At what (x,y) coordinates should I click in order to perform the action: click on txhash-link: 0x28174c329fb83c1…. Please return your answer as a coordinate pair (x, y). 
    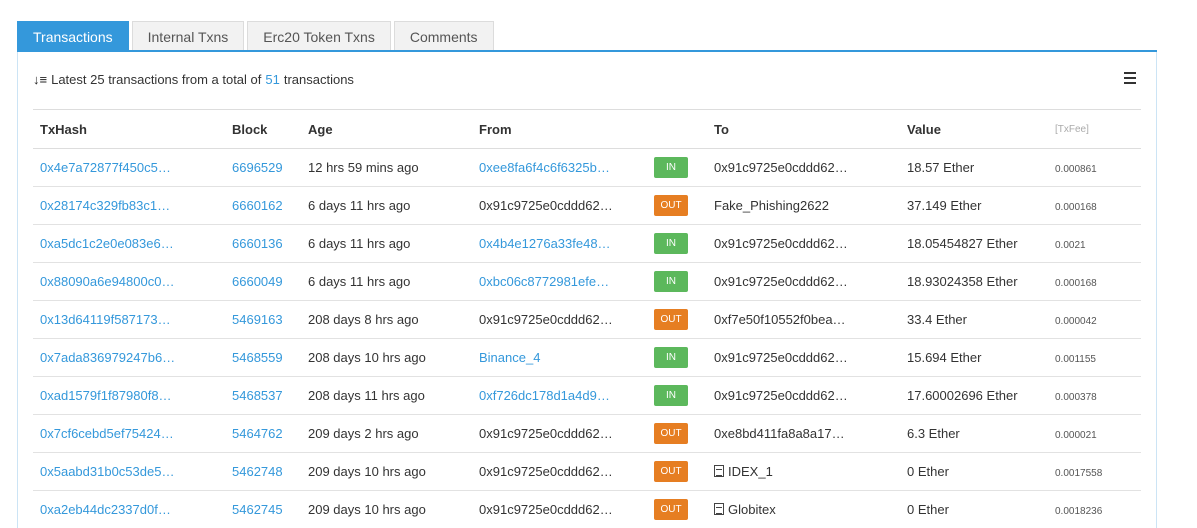
    Looking at the image, I should click on (129, 205).